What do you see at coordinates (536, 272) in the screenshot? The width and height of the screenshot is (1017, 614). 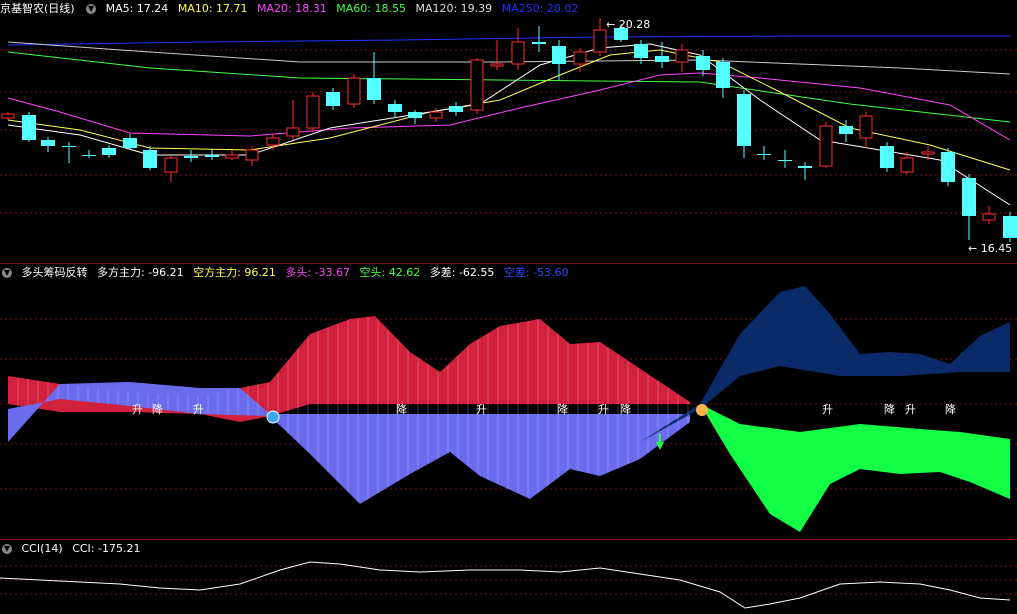 I see `bear-diff-value: 空差: -53.60` at bounding box center [536, 272].